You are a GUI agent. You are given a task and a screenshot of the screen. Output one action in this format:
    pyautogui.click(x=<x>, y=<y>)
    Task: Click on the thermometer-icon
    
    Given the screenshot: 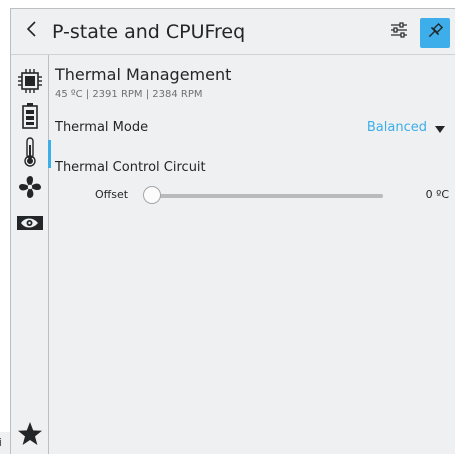 What is the action you would take?
    pyautogui.click(x=30, y=154)
    